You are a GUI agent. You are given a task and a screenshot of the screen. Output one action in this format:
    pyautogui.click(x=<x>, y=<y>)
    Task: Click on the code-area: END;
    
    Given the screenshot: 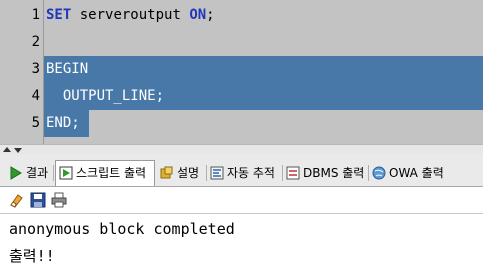 What is the action you would take?
    pyautogui.click(x=263, y=123)
    